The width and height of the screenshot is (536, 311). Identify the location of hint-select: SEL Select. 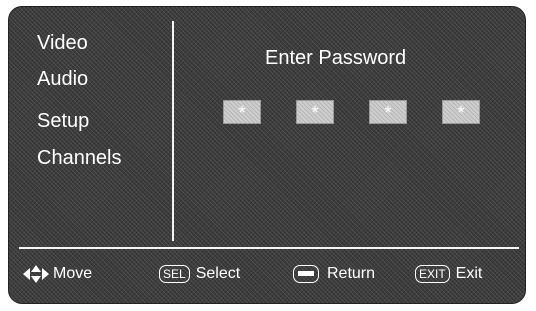
(199, 274).